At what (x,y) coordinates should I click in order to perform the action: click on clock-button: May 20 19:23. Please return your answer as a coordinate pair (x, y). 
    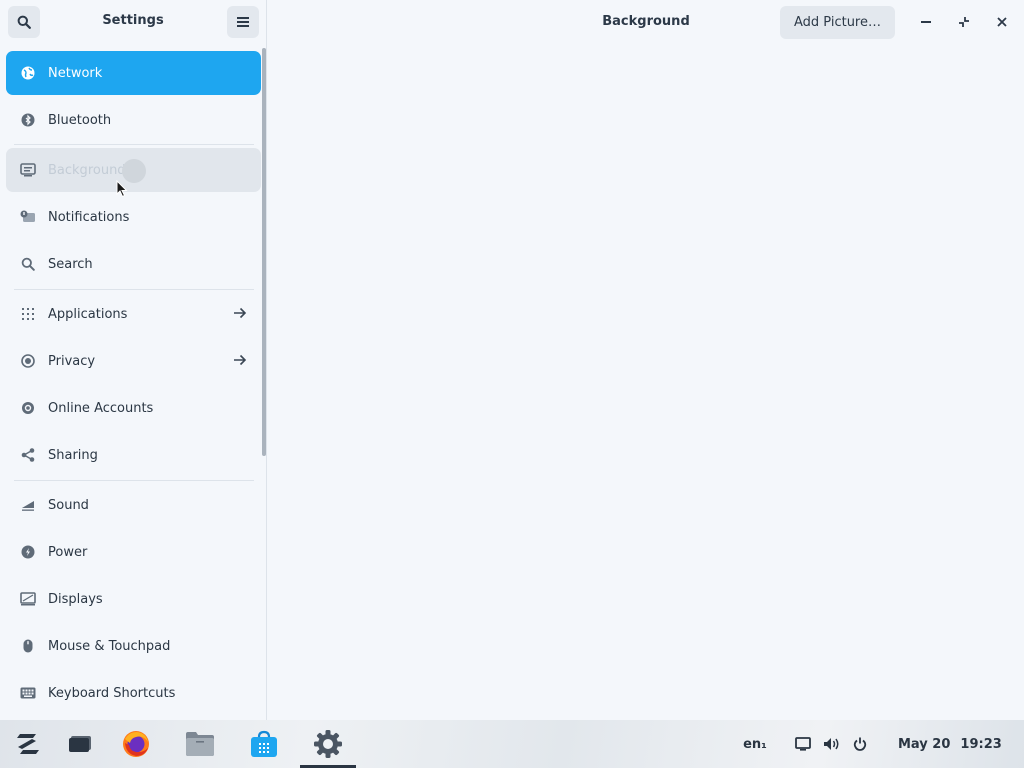
    Looking at the image, I should click on (954, 744).